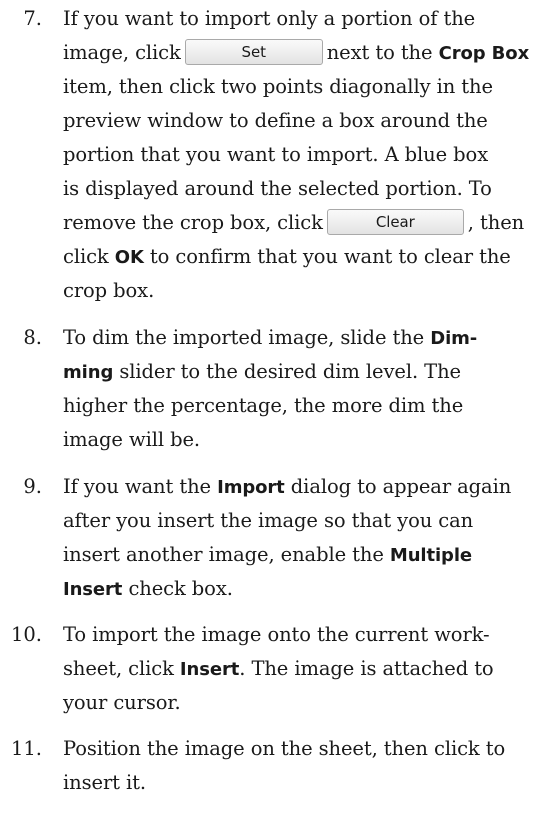 This screenshot has width=554, height=823. I want to click on text-run: remove the crop box, click, so click(193, 222).